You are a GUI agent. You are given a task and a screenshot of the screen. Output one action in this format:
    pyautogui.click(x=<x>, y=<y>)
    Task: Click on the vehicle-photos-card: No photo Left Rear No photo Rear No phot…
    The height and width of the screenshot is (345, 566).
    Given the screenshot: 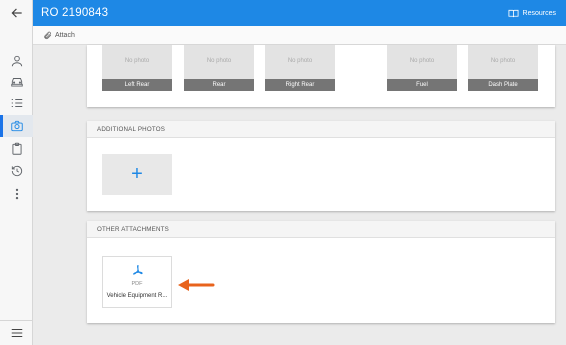 What is the action you would take?
    pyautogui.click(x=321, y=76)
    